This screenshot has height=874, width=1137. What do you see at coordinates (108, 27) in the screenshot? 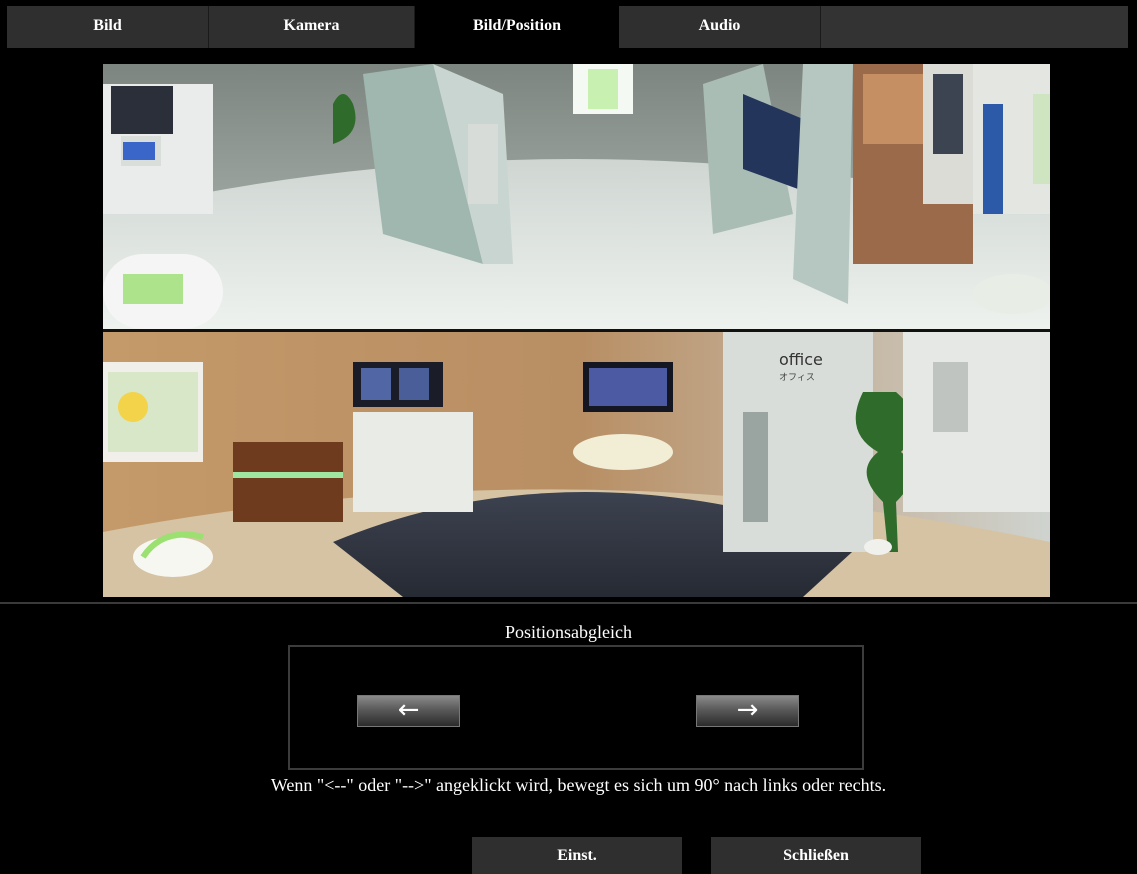
I see `tab-bild: Bild` at bounding box center [108, 27].